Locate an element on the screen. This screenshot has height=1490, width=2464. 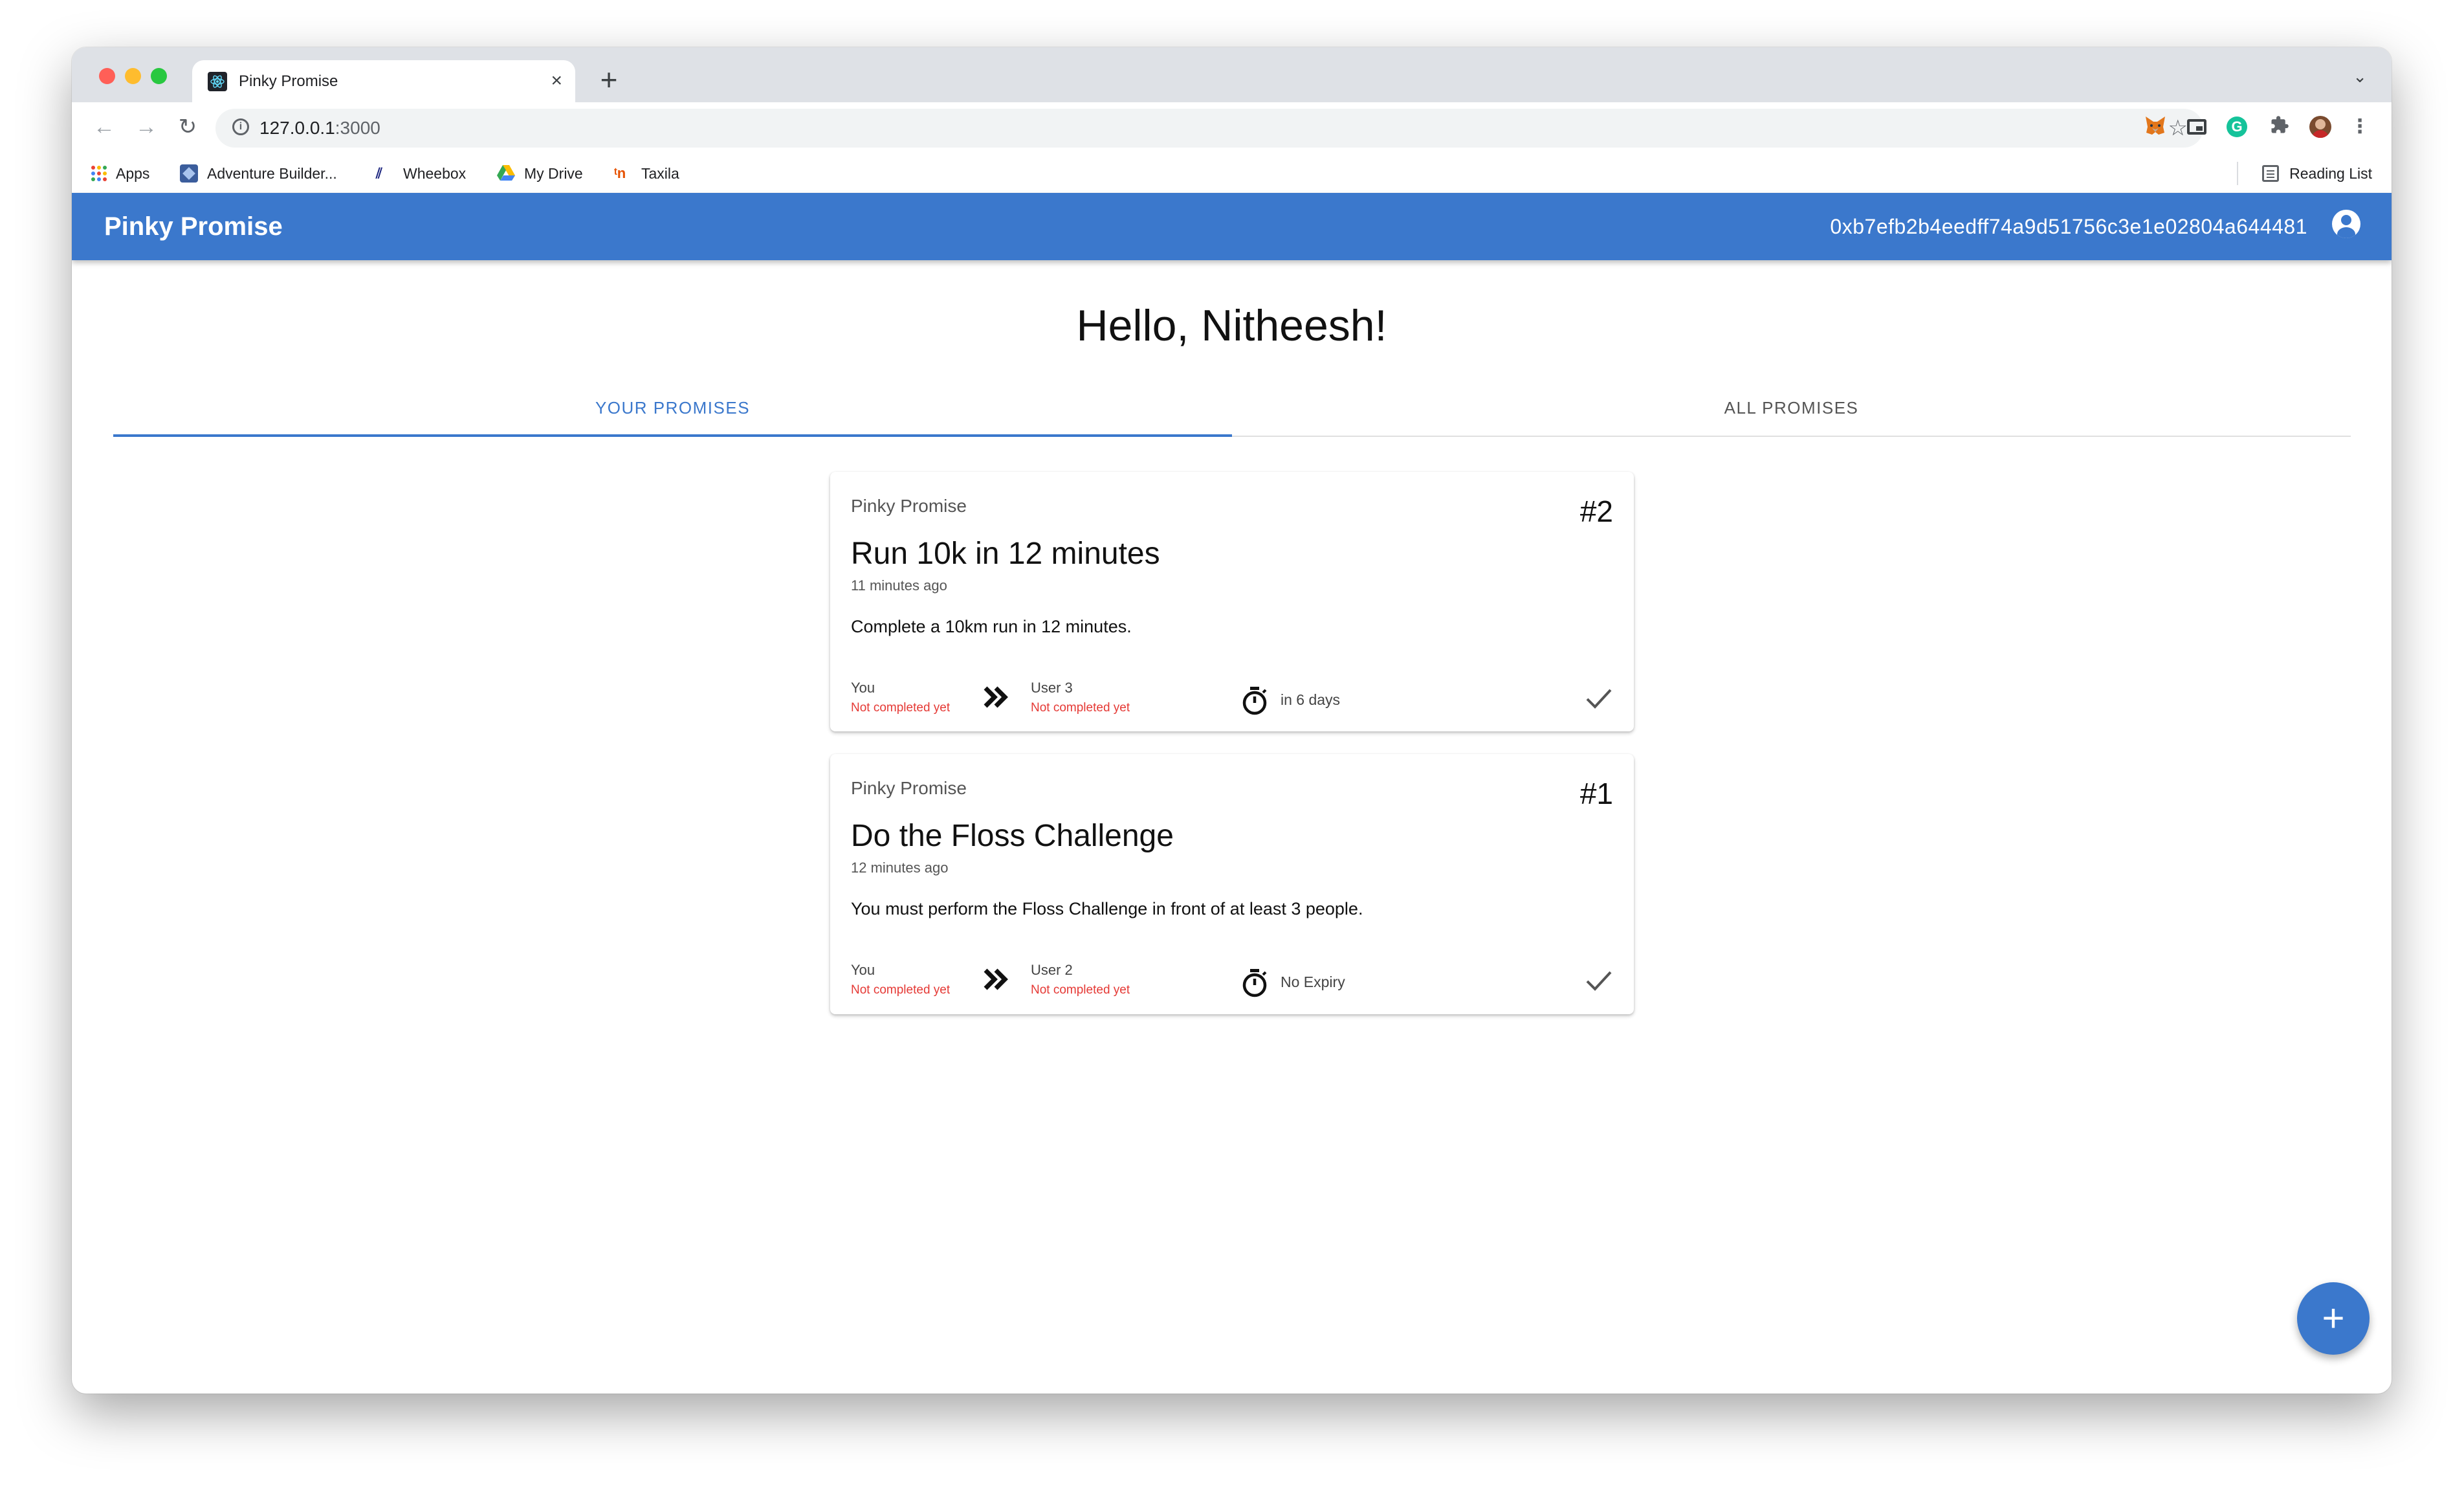
promise-timestamp: 12 minutes ago is located at coordinates (900, 868).